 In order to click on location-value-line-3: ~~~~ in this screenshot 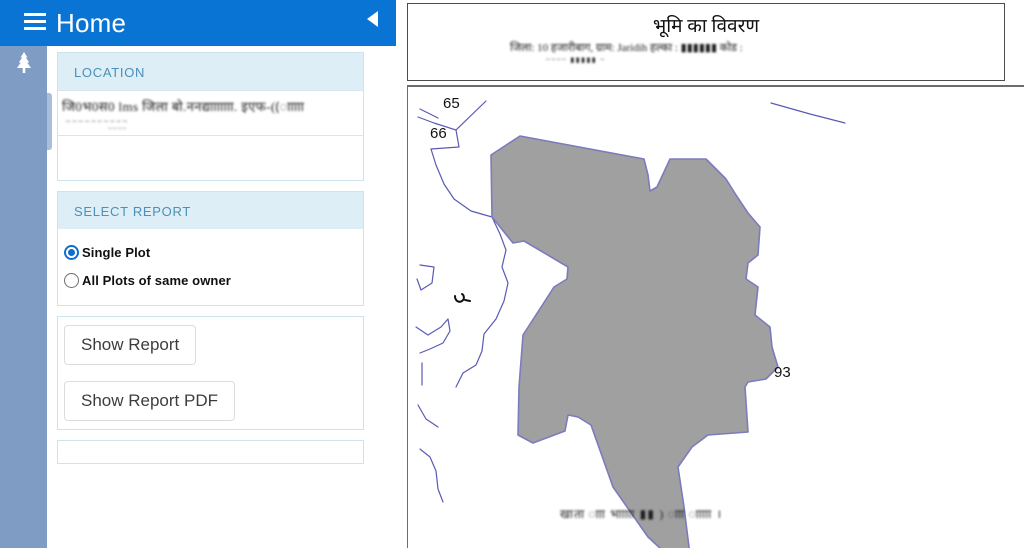, I will do `click(118, 129)`.